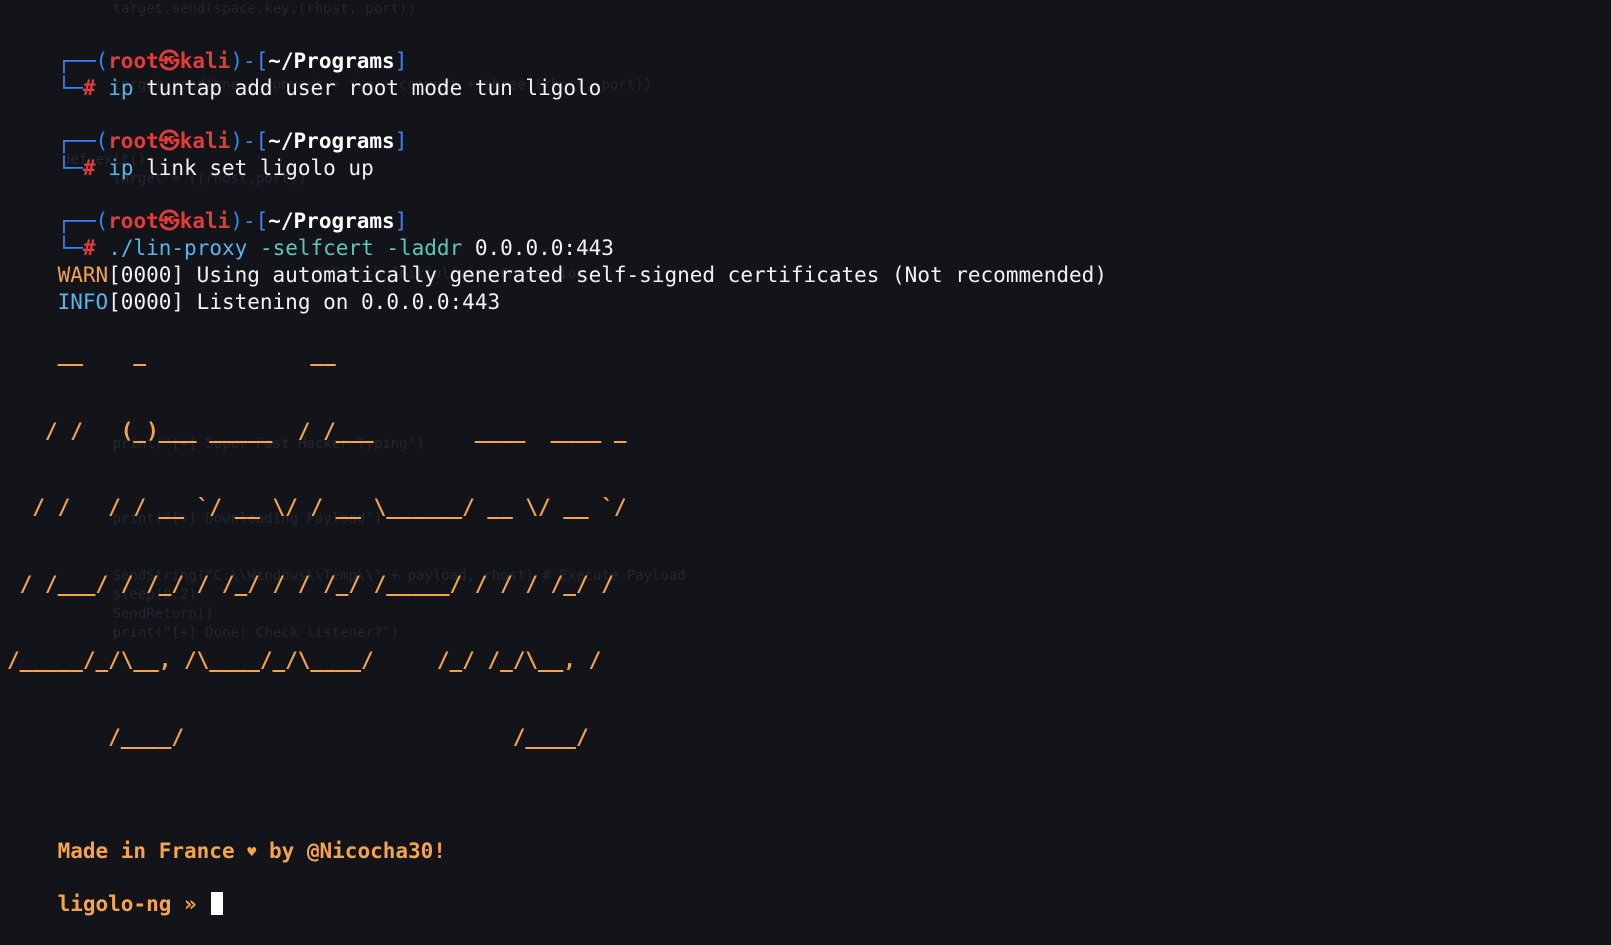 Image resolution: width=1611 pixels, height=945 pixels. What do you see at coordinates (805, 9) in the screenshot?
I see `background-code-line: target.send(space.key.(rhost, port))` at bounding box center [805, 9].